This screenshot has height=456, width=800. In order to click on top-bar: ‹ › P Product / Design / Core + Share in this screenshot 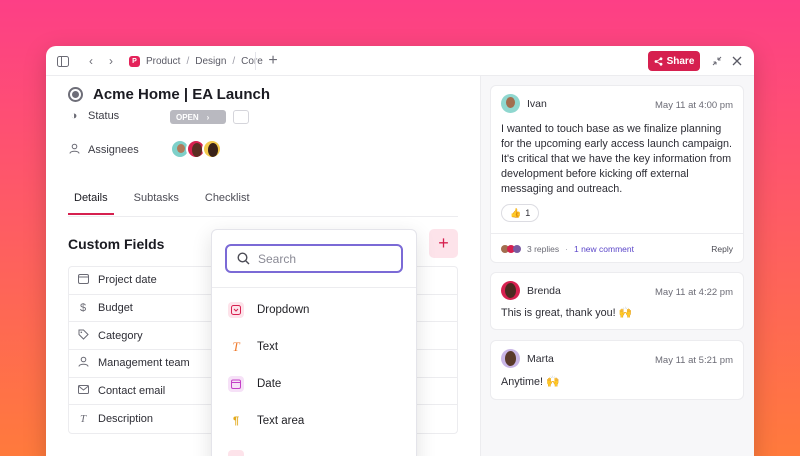, I will do `click(400, 61)`.